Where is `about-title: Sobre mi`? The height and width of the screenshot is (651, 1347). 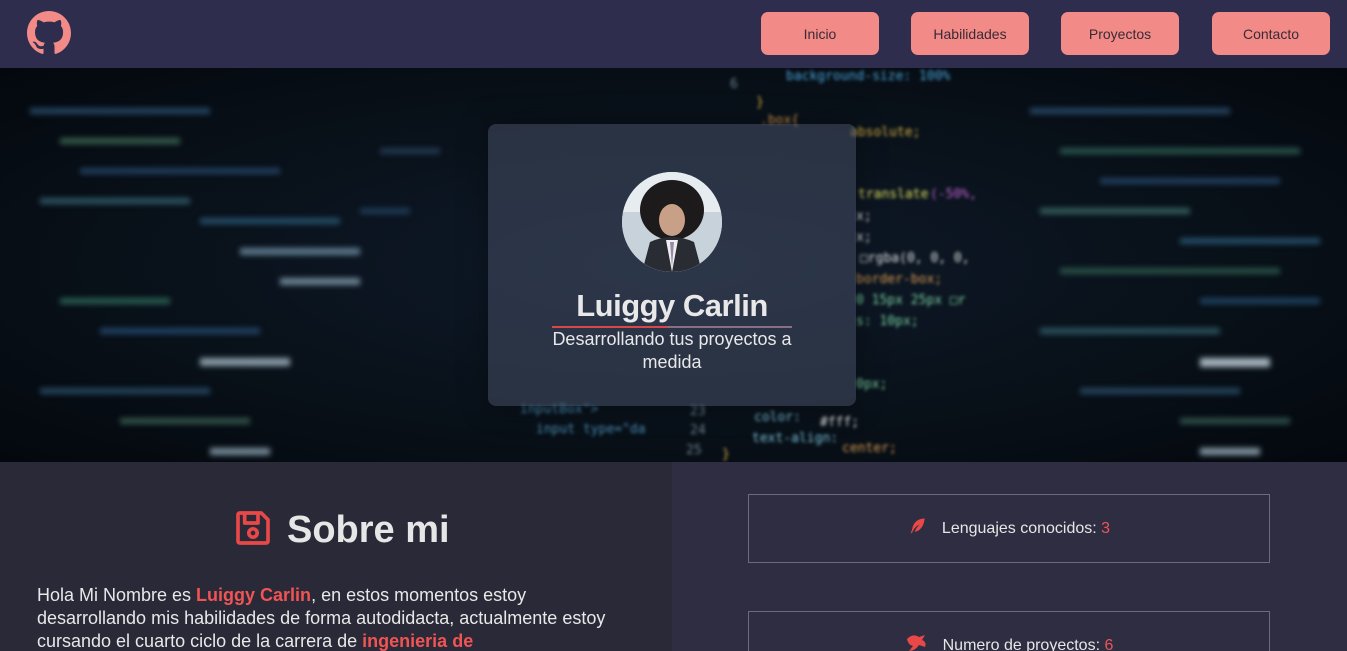
about-title: Sobre mi is located at coordinates (368, 530).